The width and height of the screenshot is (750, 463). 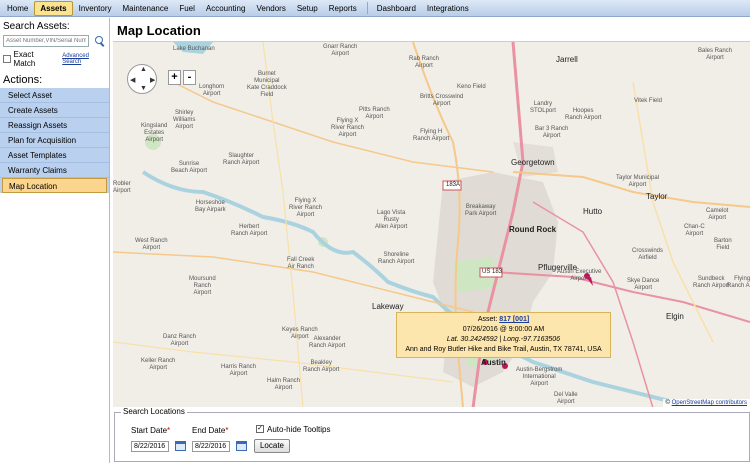 What do you see at coordinates (239, 370) in the screenshot?
I see `map-label: Harris Ranch Airport` at bounding box center [239, 370].